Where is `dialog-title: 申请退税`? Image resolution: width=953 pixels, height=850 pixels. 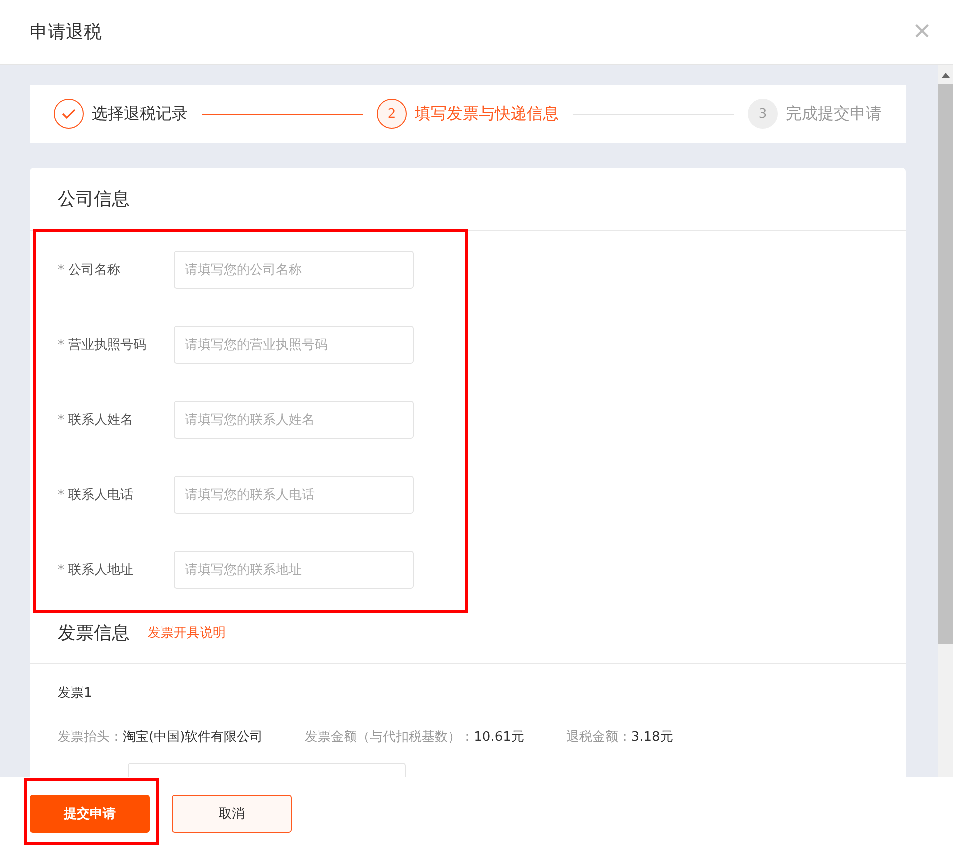 dialog-title: 申请退税 is located at coordinates (66, 32).